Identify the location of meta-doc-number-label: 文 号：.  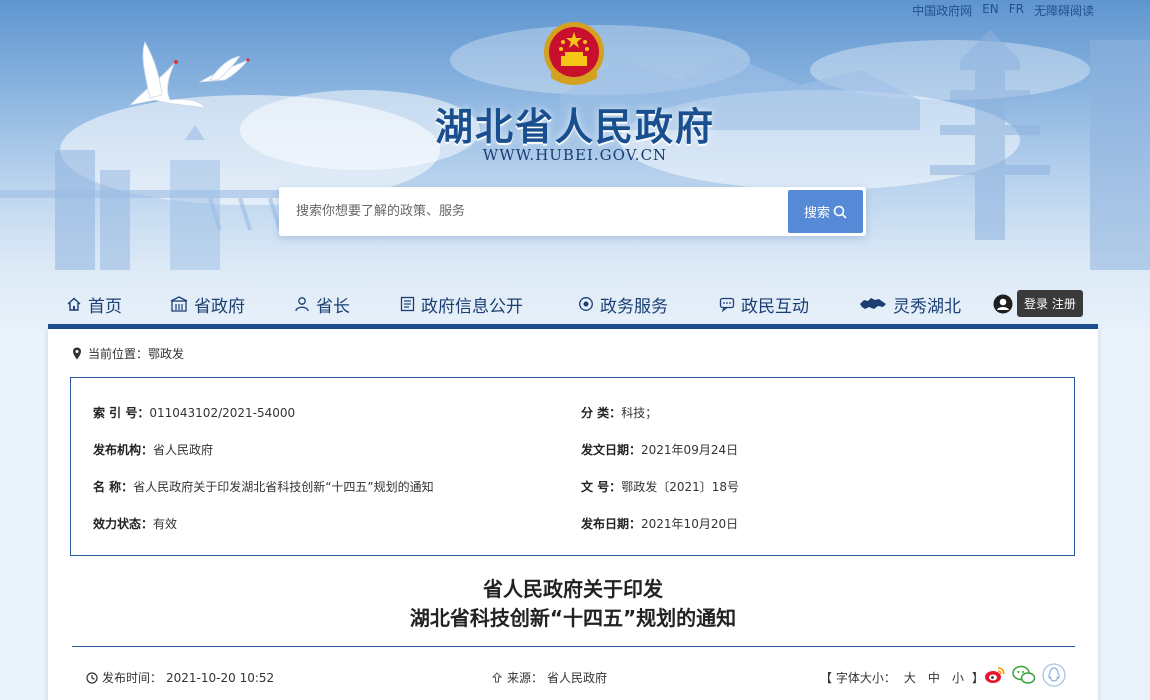
(601, 487).